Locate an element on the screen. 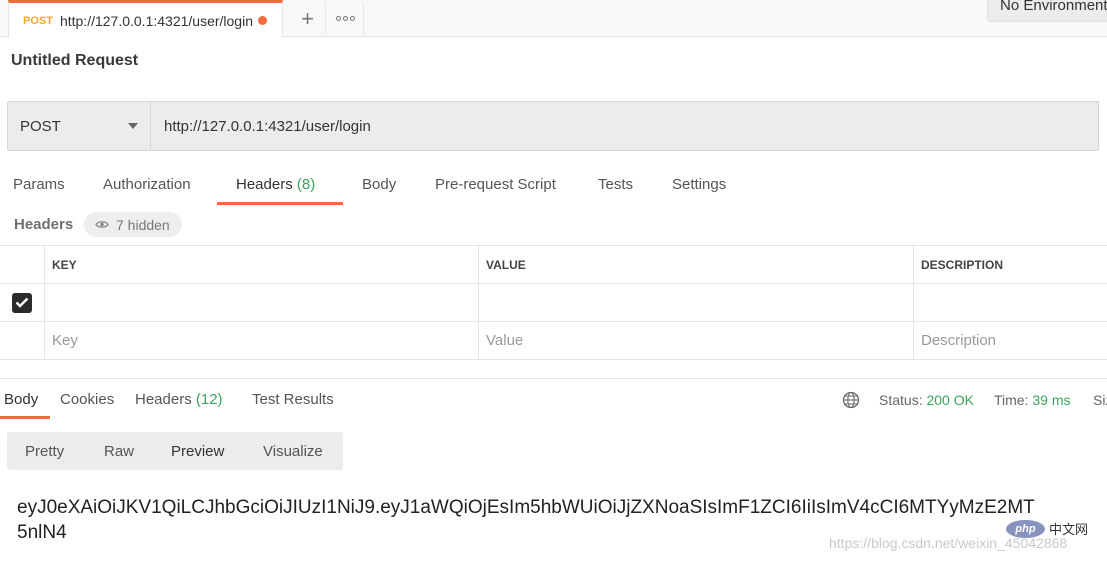  tab-body: Body is located at coordinates (379, 184).